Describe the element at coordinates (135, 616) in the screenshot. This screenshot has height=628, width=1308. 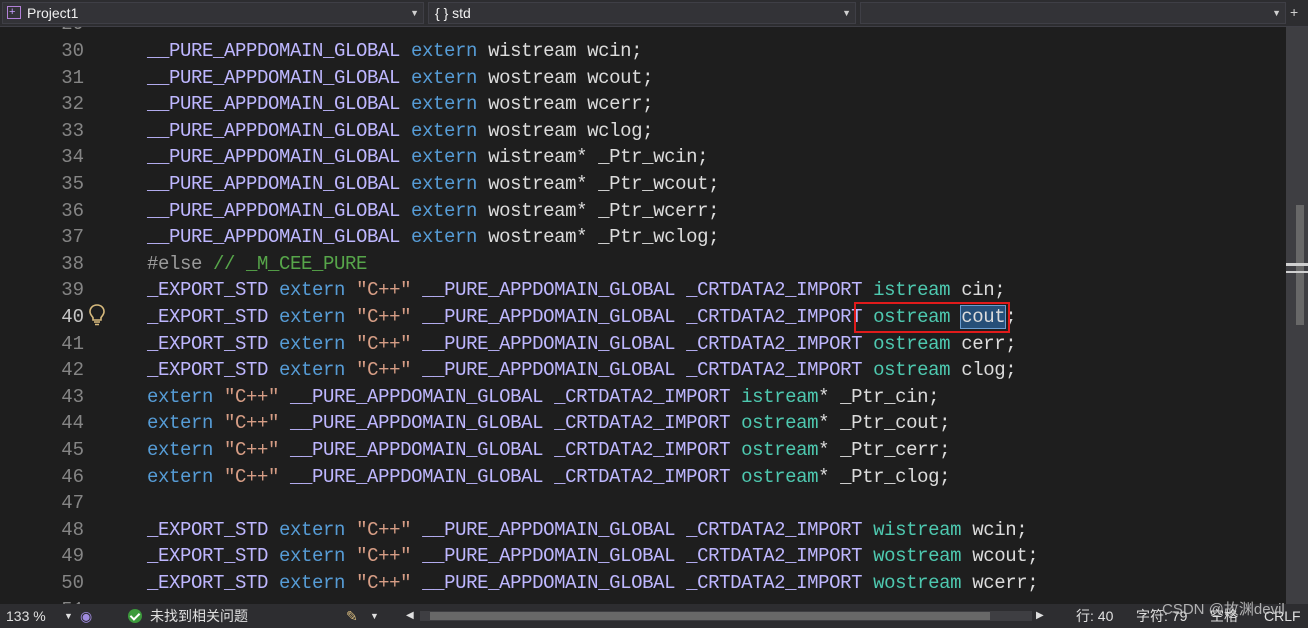
I see `check-circle-icon` at that location.